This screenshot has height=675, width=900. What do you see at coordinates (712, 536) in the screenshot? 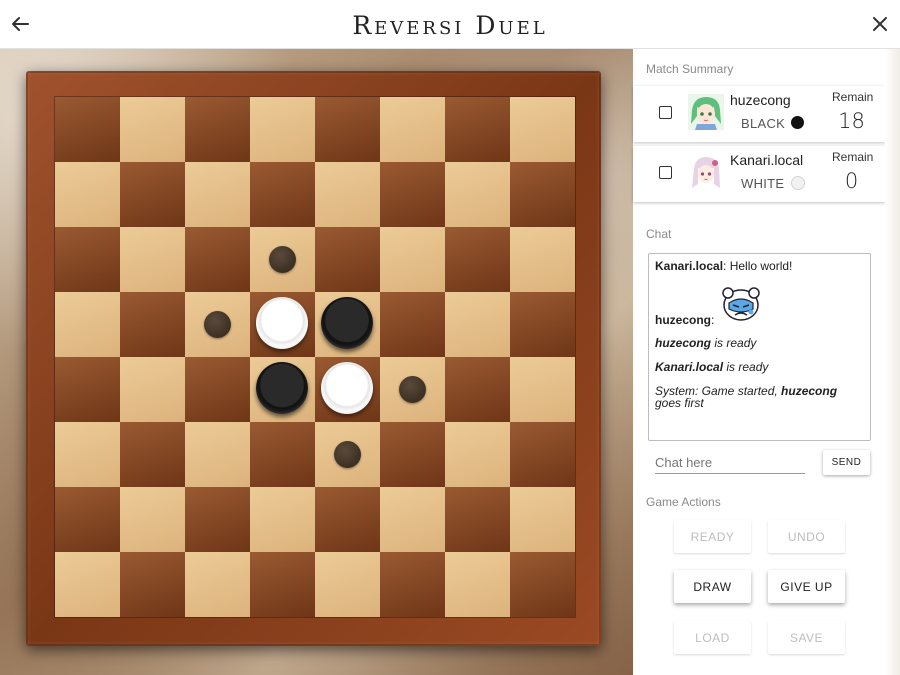
I see `ready-button: READY` at bounding box center [712, 536].